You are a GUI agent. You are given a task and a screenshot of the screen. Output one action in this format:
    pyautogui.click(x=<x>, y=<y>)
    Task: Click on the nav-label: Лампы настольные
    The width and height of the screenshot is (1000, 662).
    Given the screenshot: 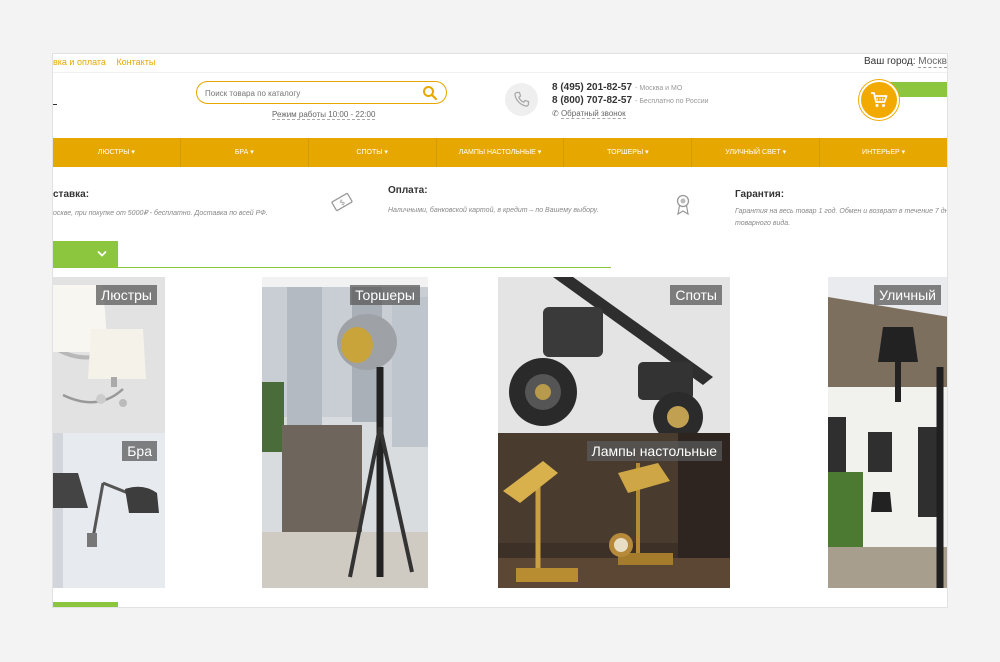 What is the action you would take?
    pyautogui.click(x=497, y=152)
    